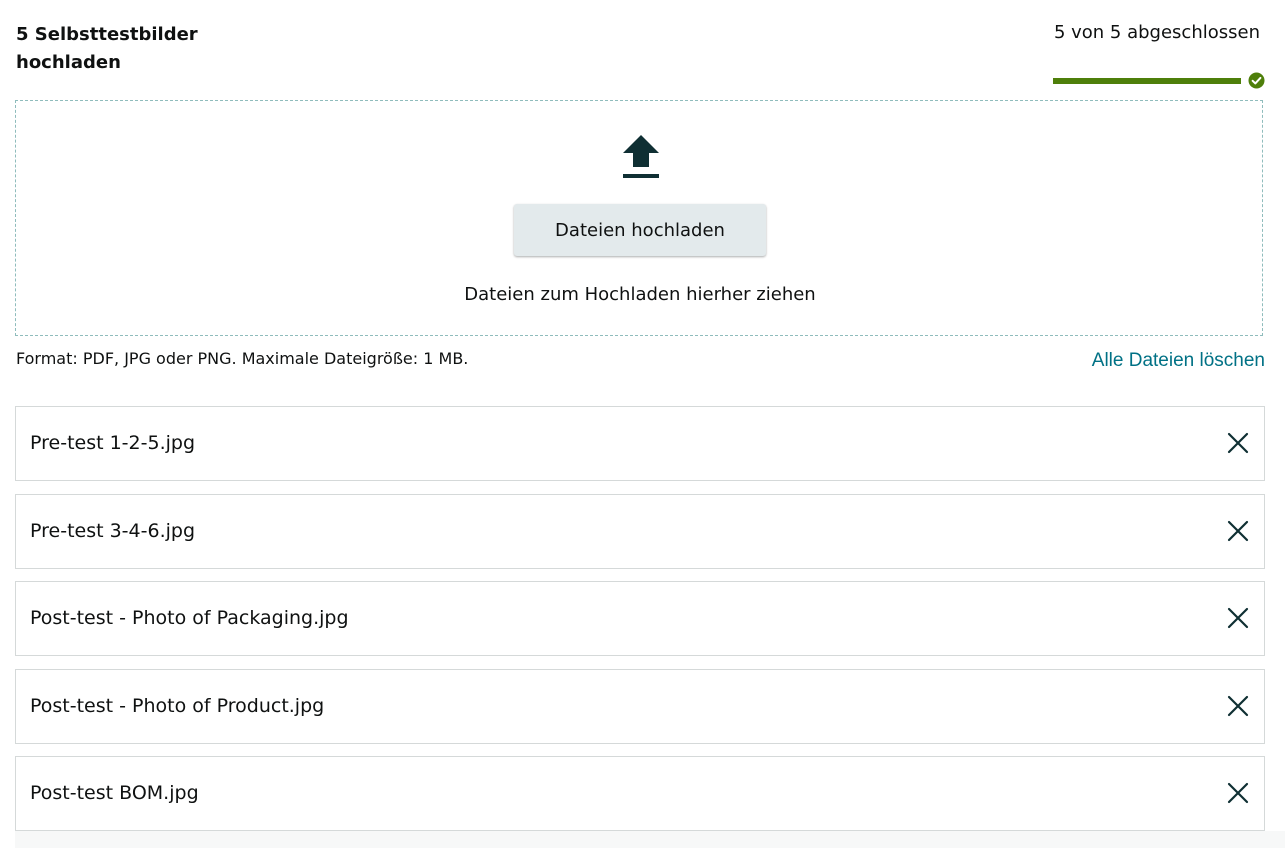 Image resolution: width=1285 pixels, height=848 pixels. I want to click on page-title: 5 Selbsttestbilder hochladen, so click(107, 48).